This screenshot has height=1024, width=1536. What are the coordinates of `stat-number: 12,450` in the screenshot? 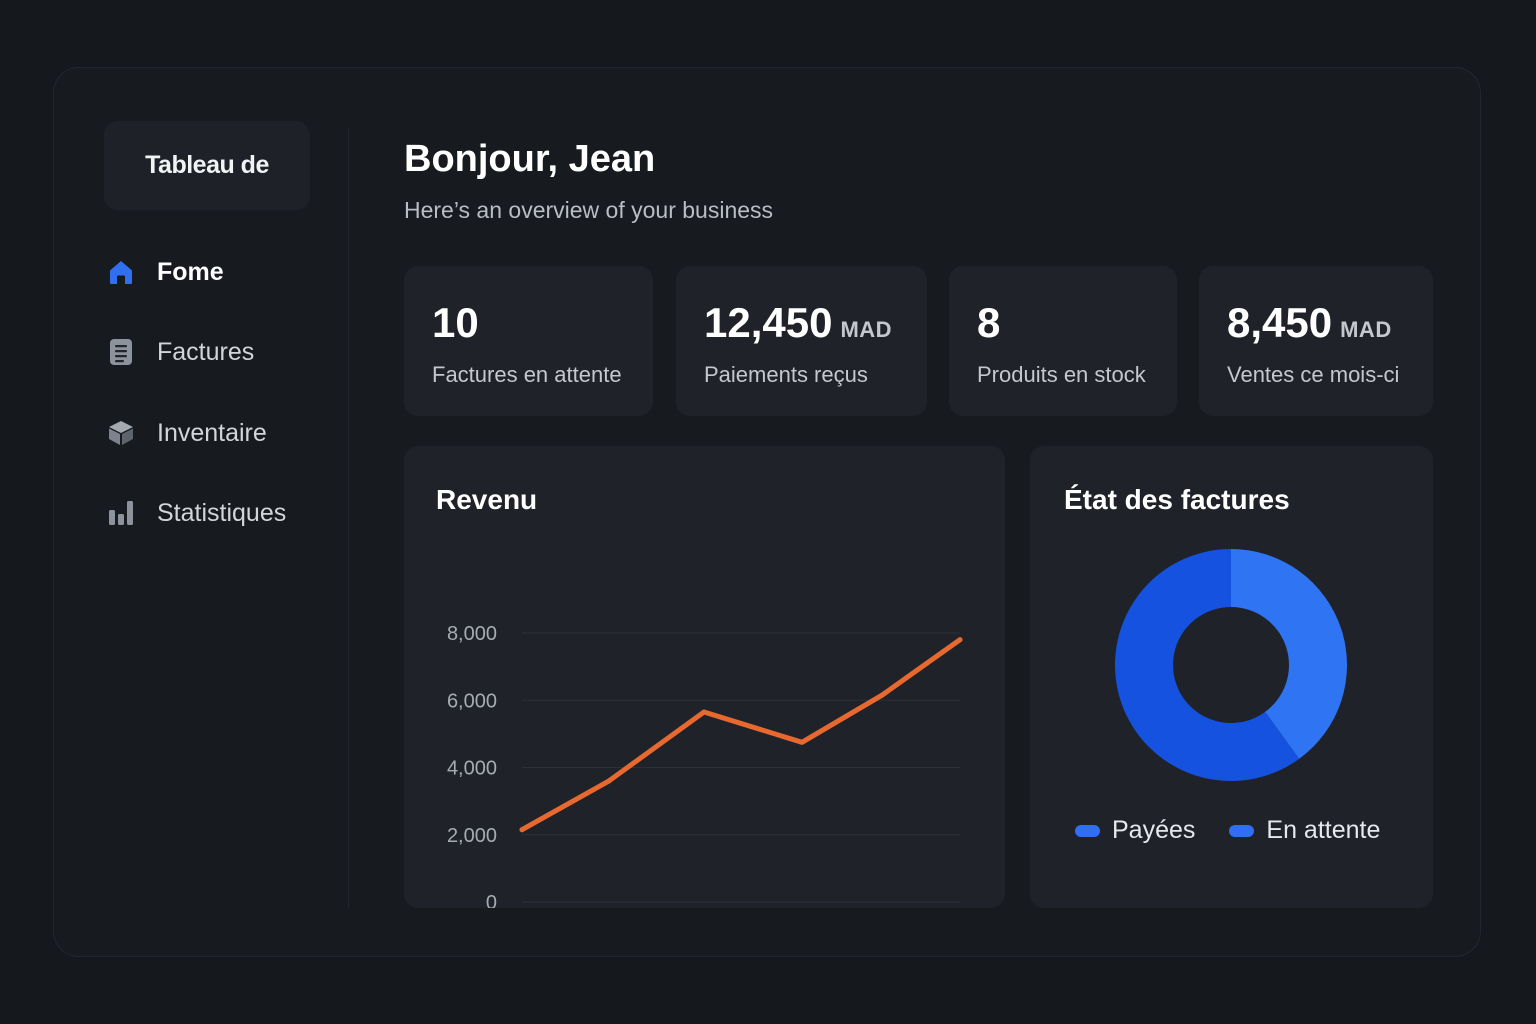 It's located at (768, 322).